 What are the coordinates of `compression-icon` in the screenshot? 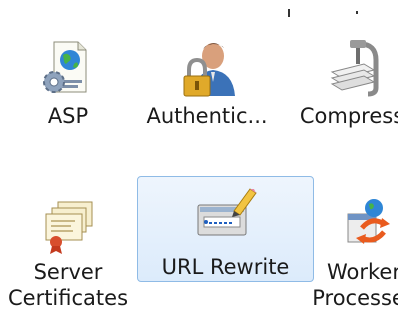 It's located at (354, 68).